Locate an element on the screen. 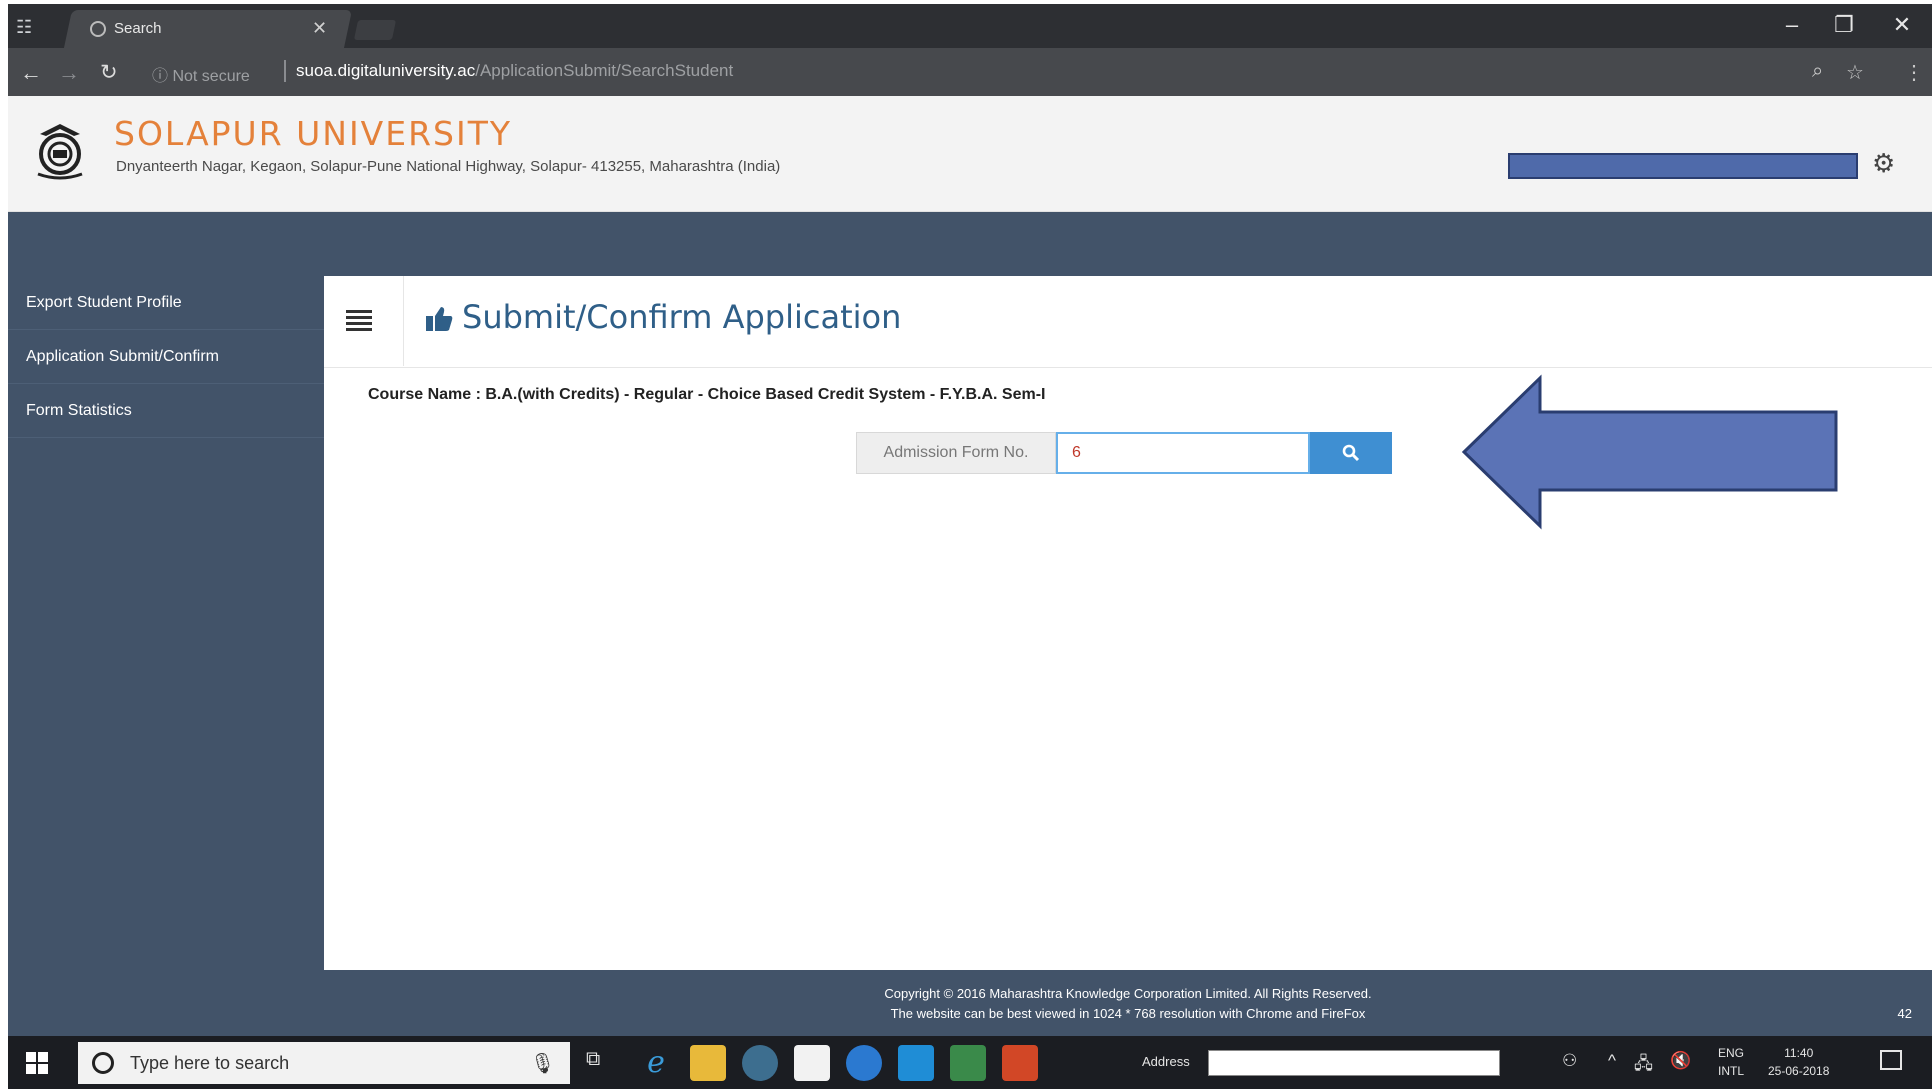  back-icon: ← is located at coordinates (31, 73).